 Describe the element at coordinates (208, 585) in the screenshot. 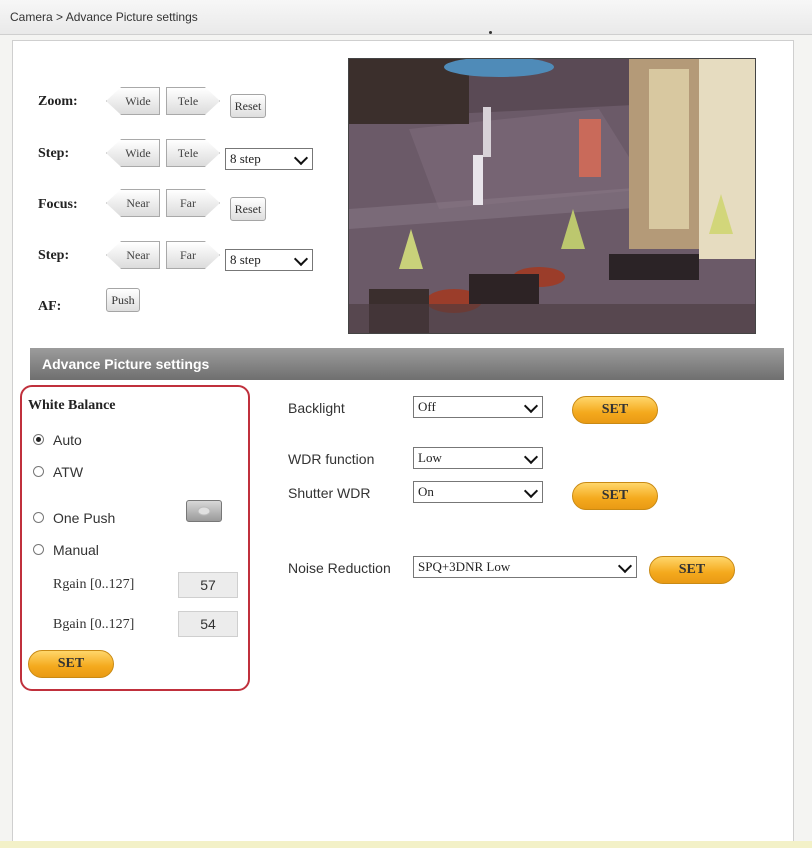

I see `rgain-input: 57` at that location.